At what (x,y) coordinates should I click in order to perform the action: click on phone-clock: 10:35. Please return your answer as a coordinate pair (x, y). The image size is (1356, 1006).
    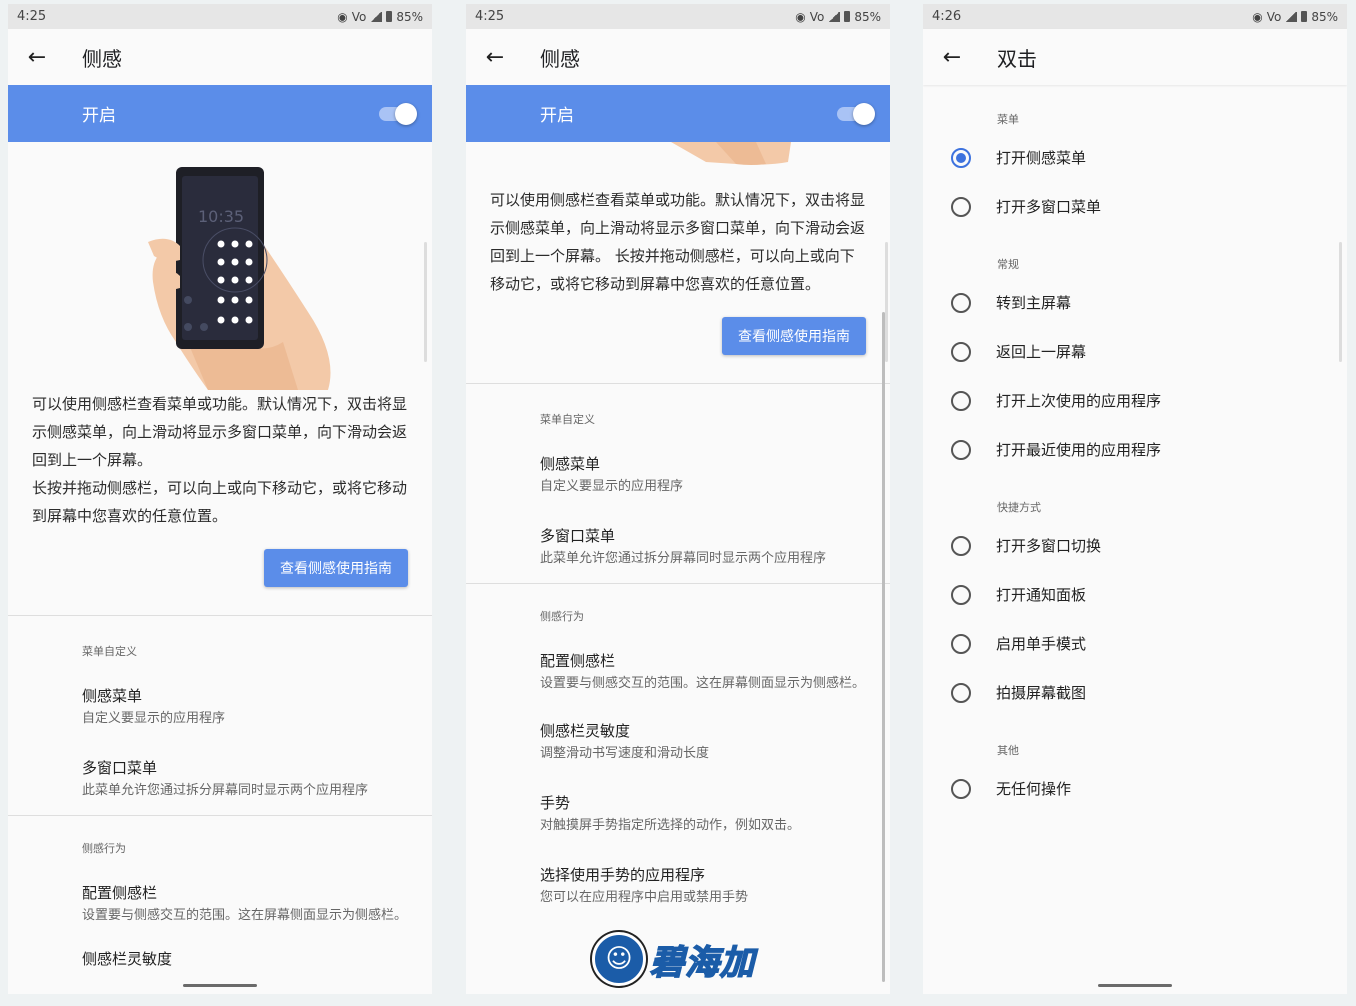
    Looking at the image, I should click on (221, 216).